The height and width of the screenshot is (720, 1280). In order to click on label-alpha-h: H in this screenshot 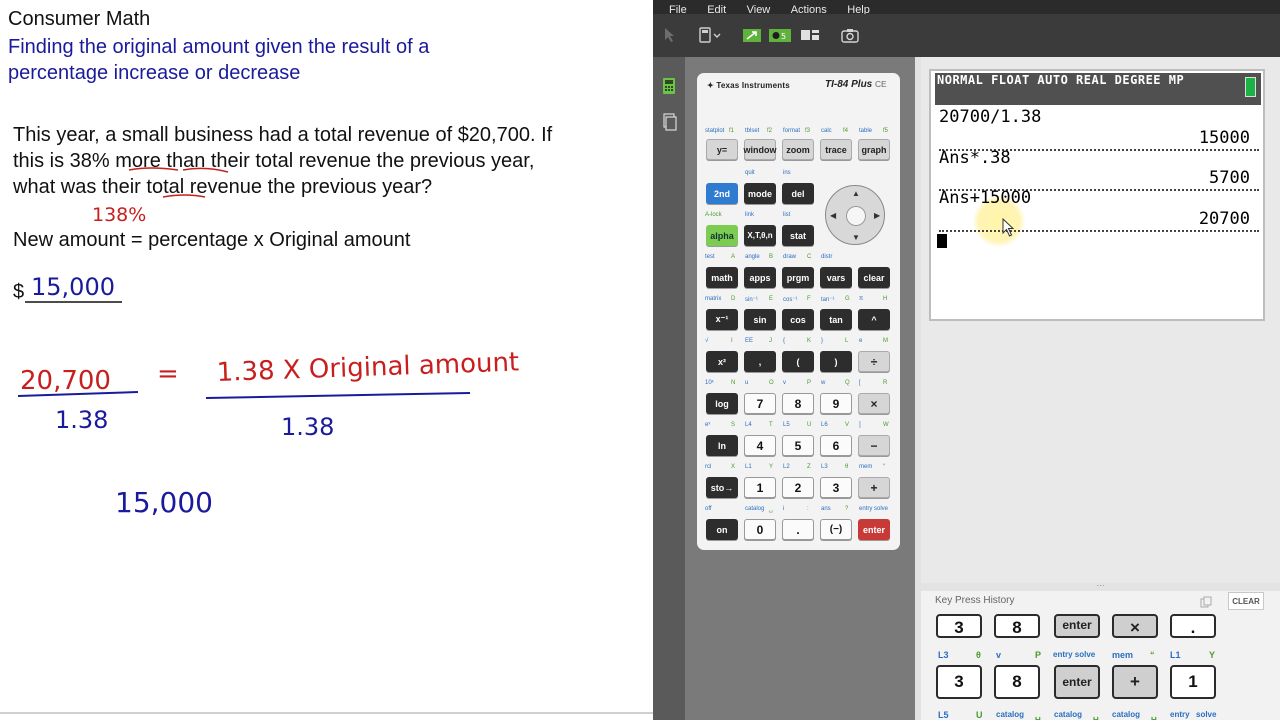, I will do `click(885, 299)`.